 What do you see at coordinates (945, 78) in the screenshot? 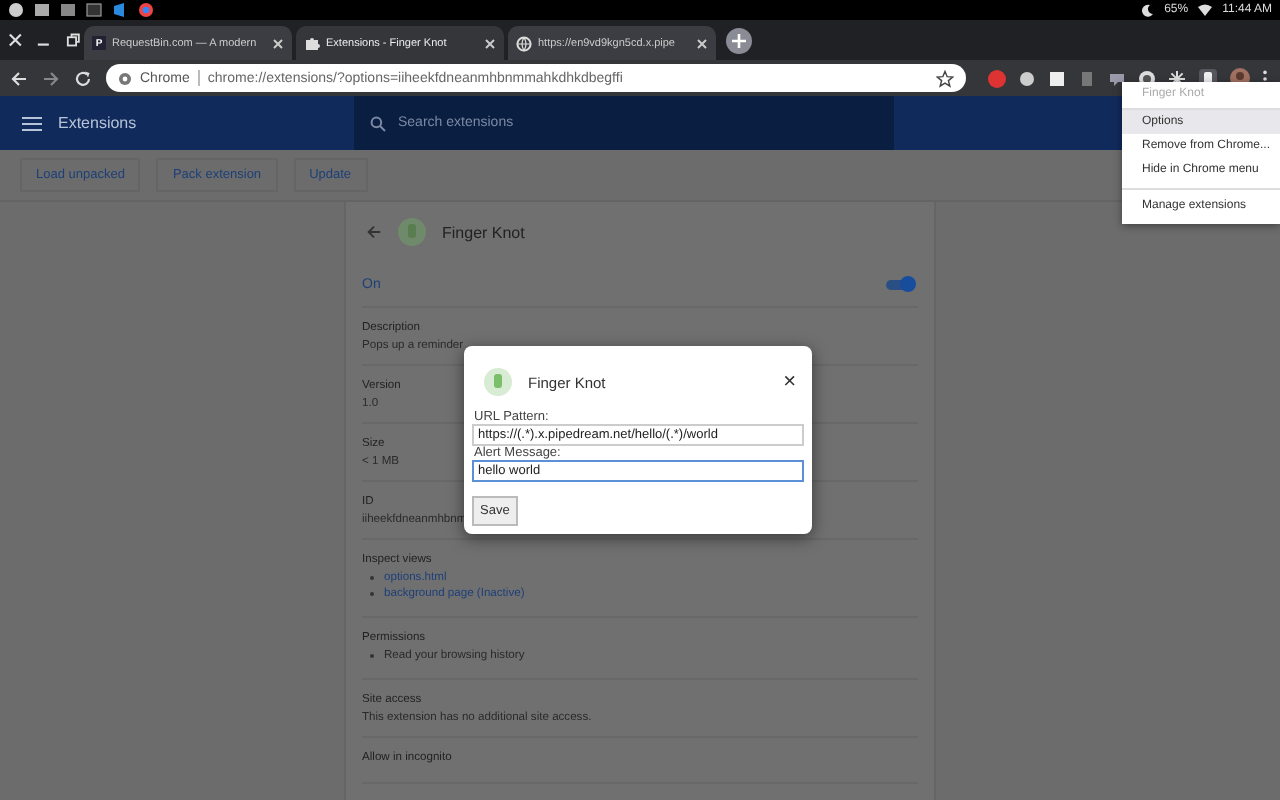
I see `star-icon` at bounding box center [945, 78].